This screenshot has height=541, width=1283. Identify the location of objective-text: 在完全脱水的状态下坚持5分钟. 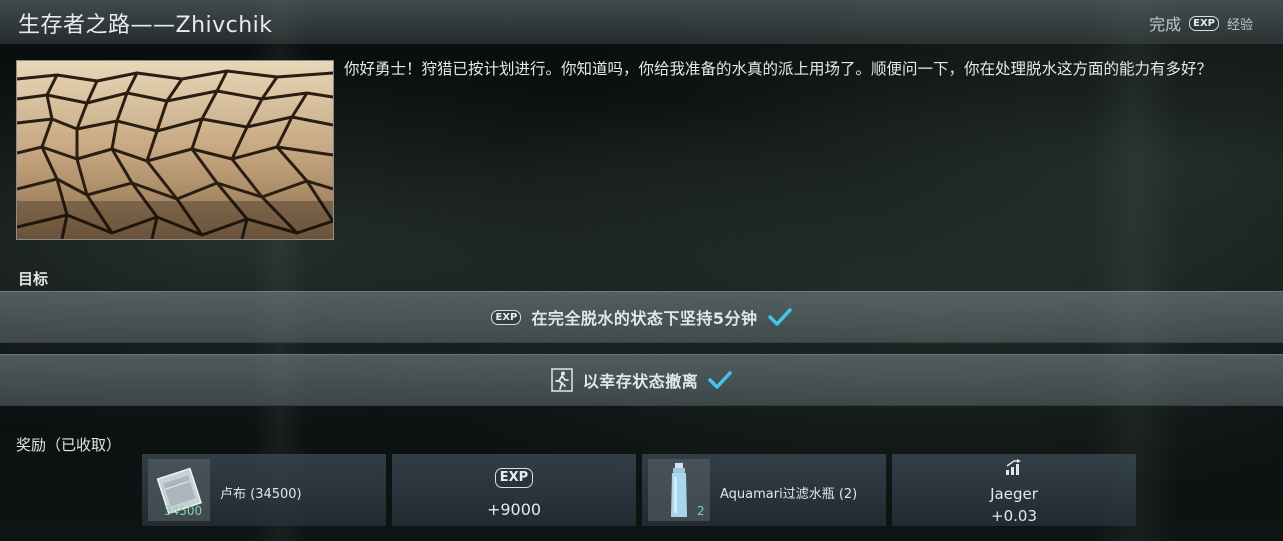
(644, 318).